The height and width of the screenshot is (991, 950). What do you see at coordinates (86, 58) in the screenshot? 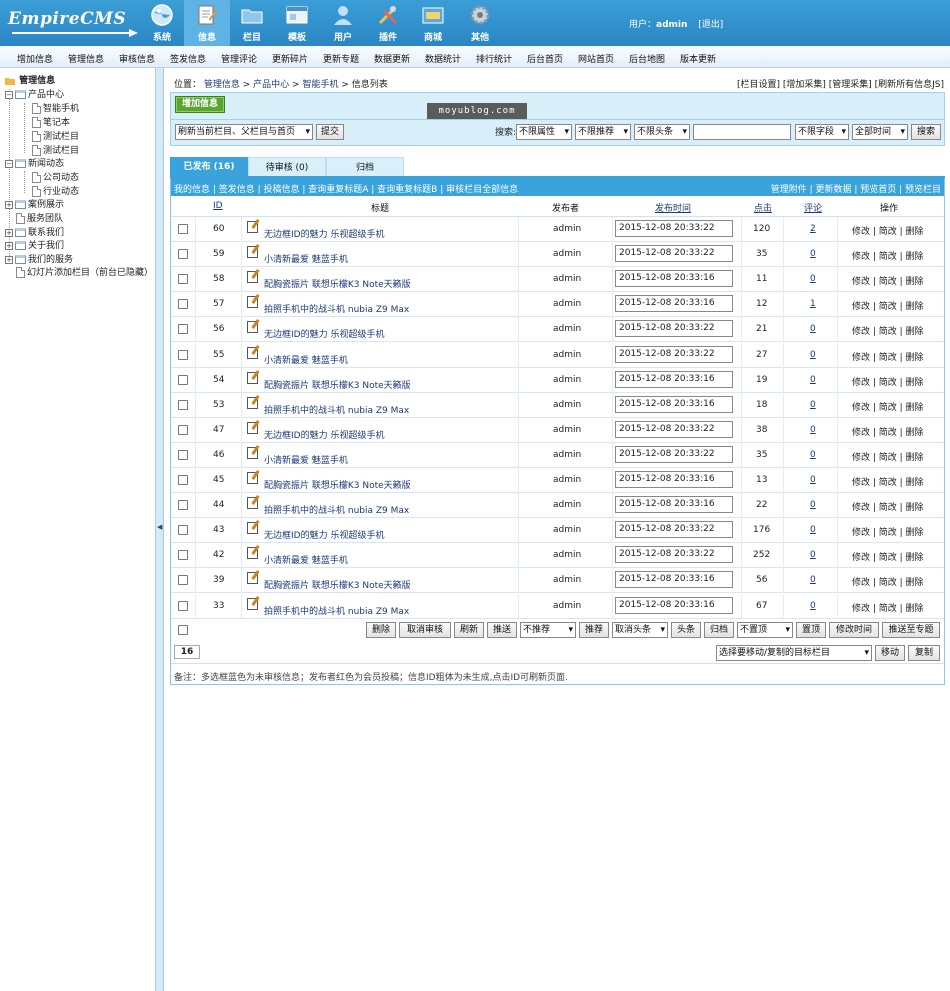
I see `menu-manage-info: 管理信息` at bounding box center [86, 58].